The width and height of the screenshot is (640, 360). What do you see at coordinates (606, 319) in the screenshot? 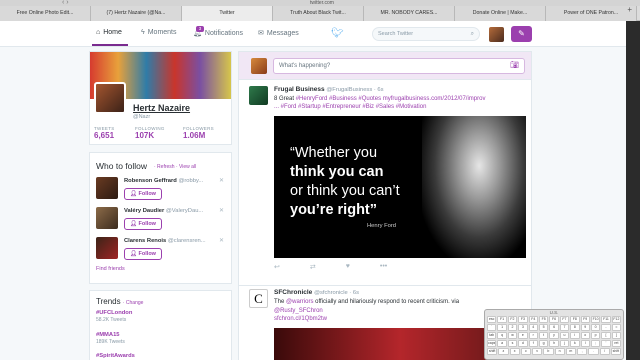
I see `keyboard-key: F11` at bounding box center [606, 319].